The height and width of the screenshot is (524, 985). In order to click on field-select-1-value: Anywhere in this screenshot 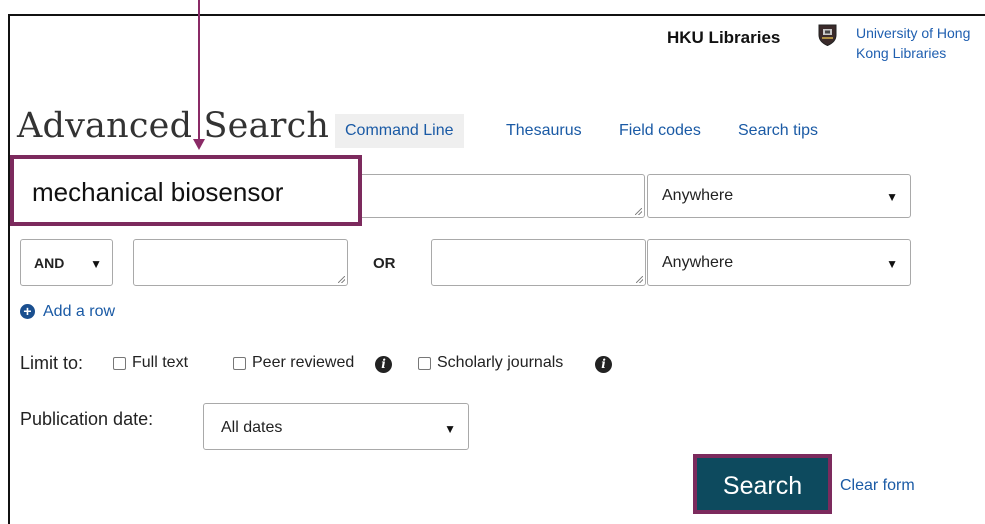, I will do `click(698, 195)`.